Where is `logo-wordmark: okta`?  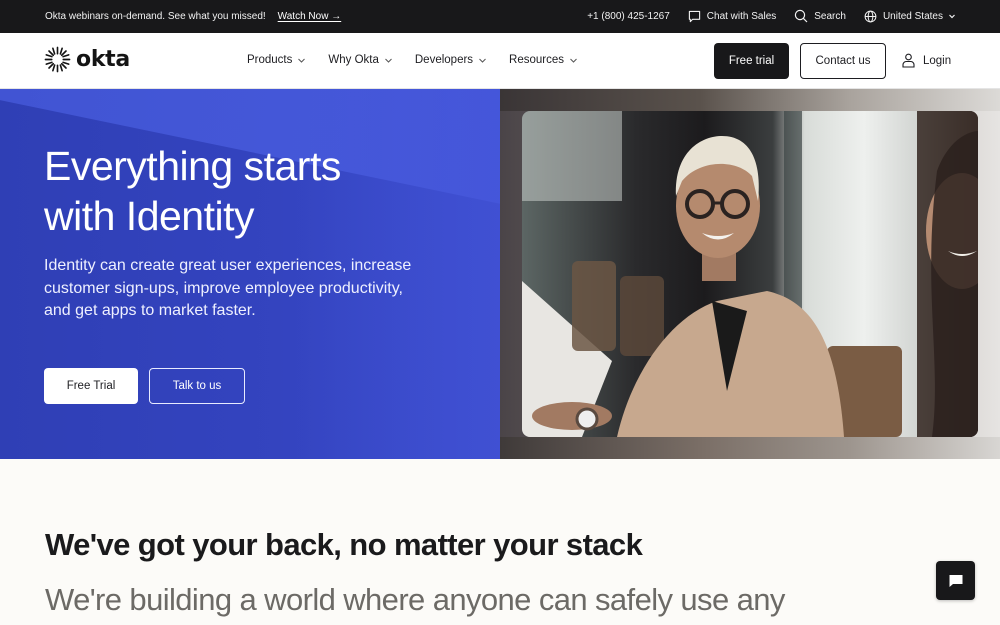 logo-wordmark: okta is located at coordinates (103, 59).